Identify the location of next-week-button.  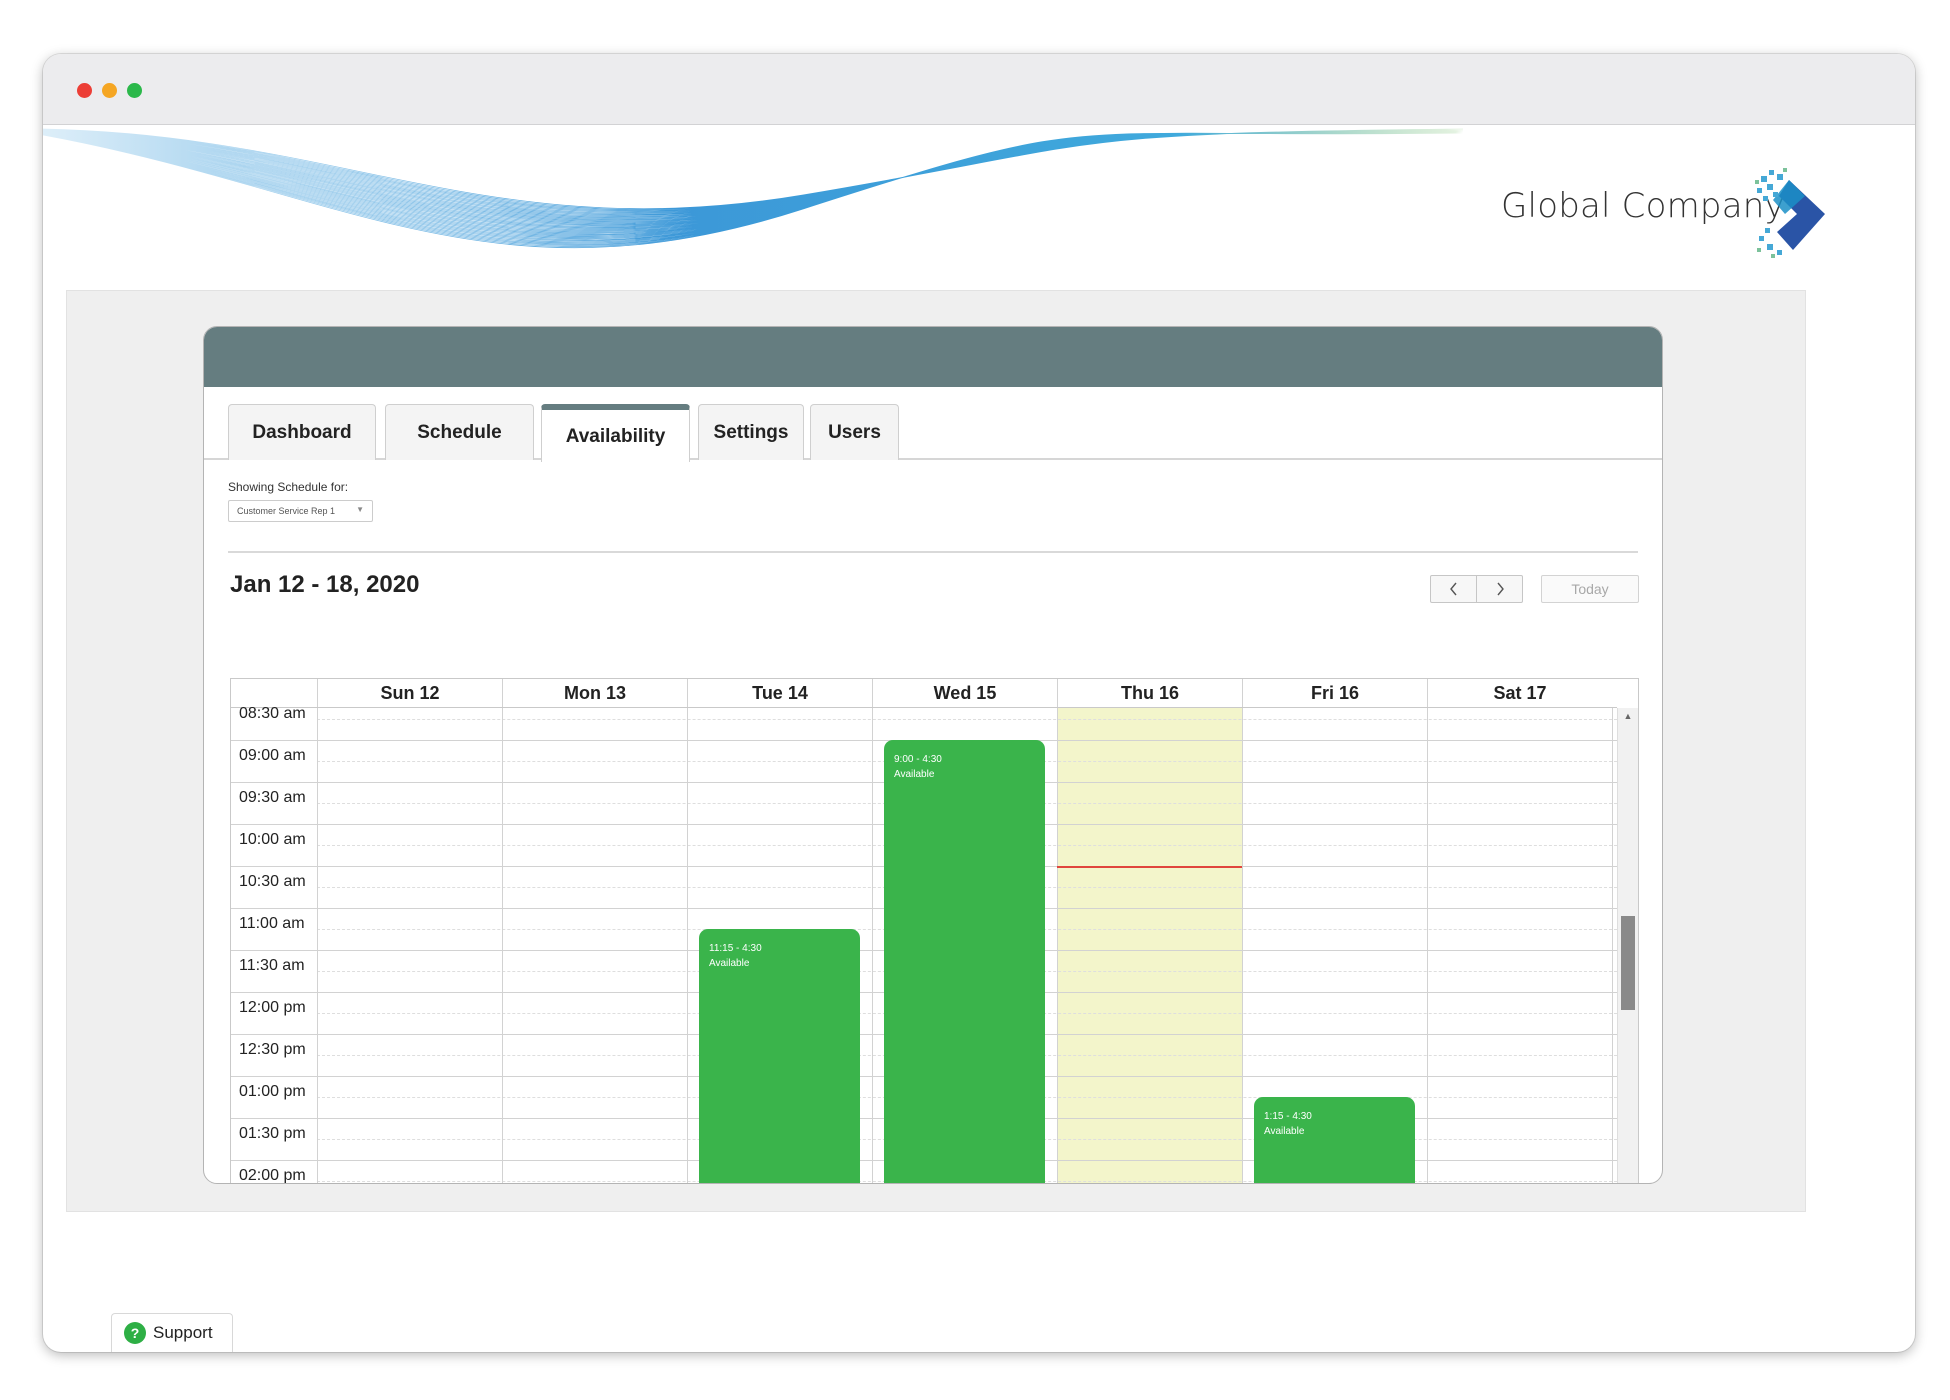
(1499, 589).